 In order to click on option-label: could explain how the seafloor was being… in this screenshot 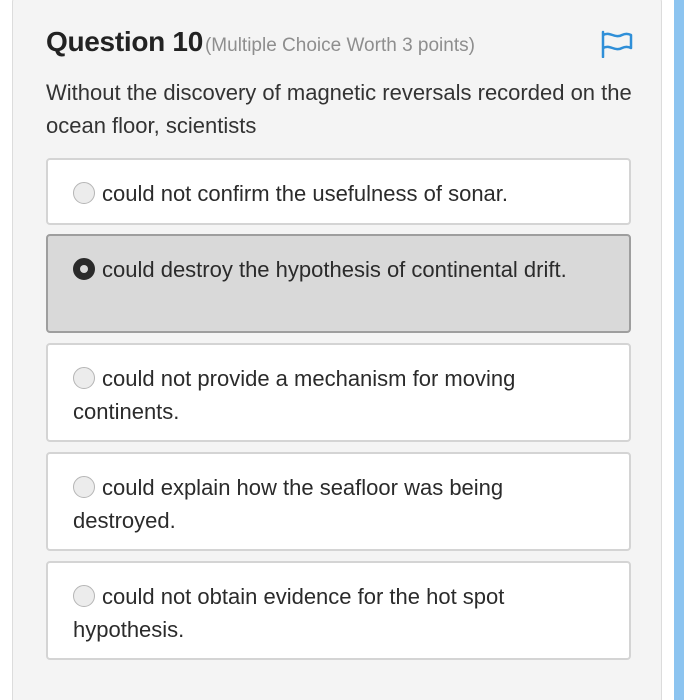, I will do `click(288, 504)`.